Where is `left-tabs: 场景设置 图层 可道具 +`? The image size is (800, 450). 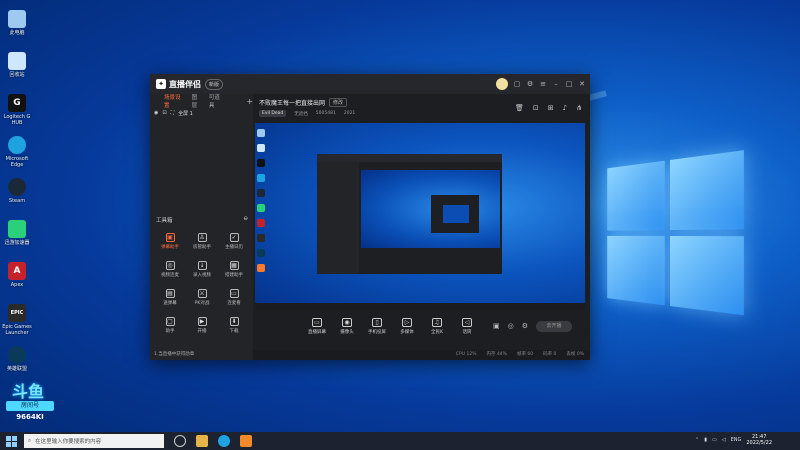 left-tabs: 场景设置 图层 可道具 + is located at coordinates (201, 101).